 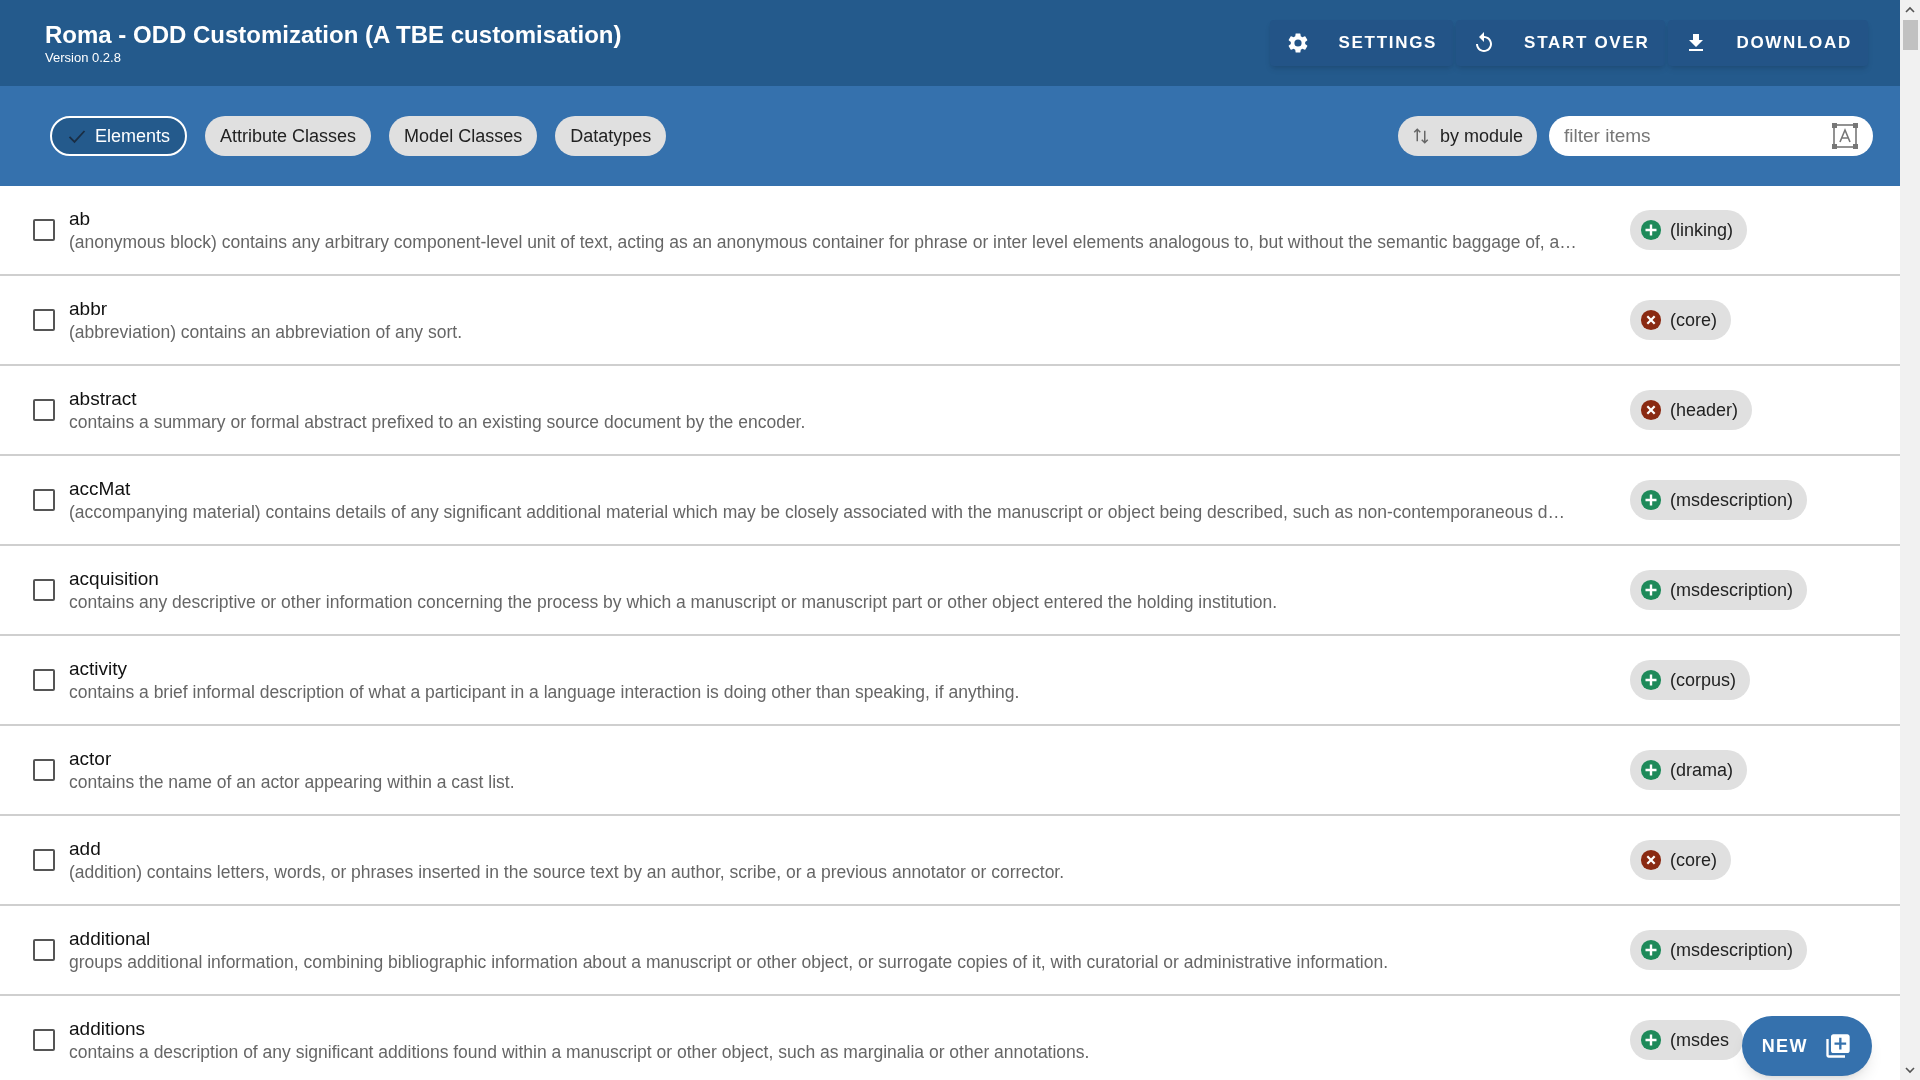 I want to click on version-label: Version 0.2.8, so click(x=83, y=58).